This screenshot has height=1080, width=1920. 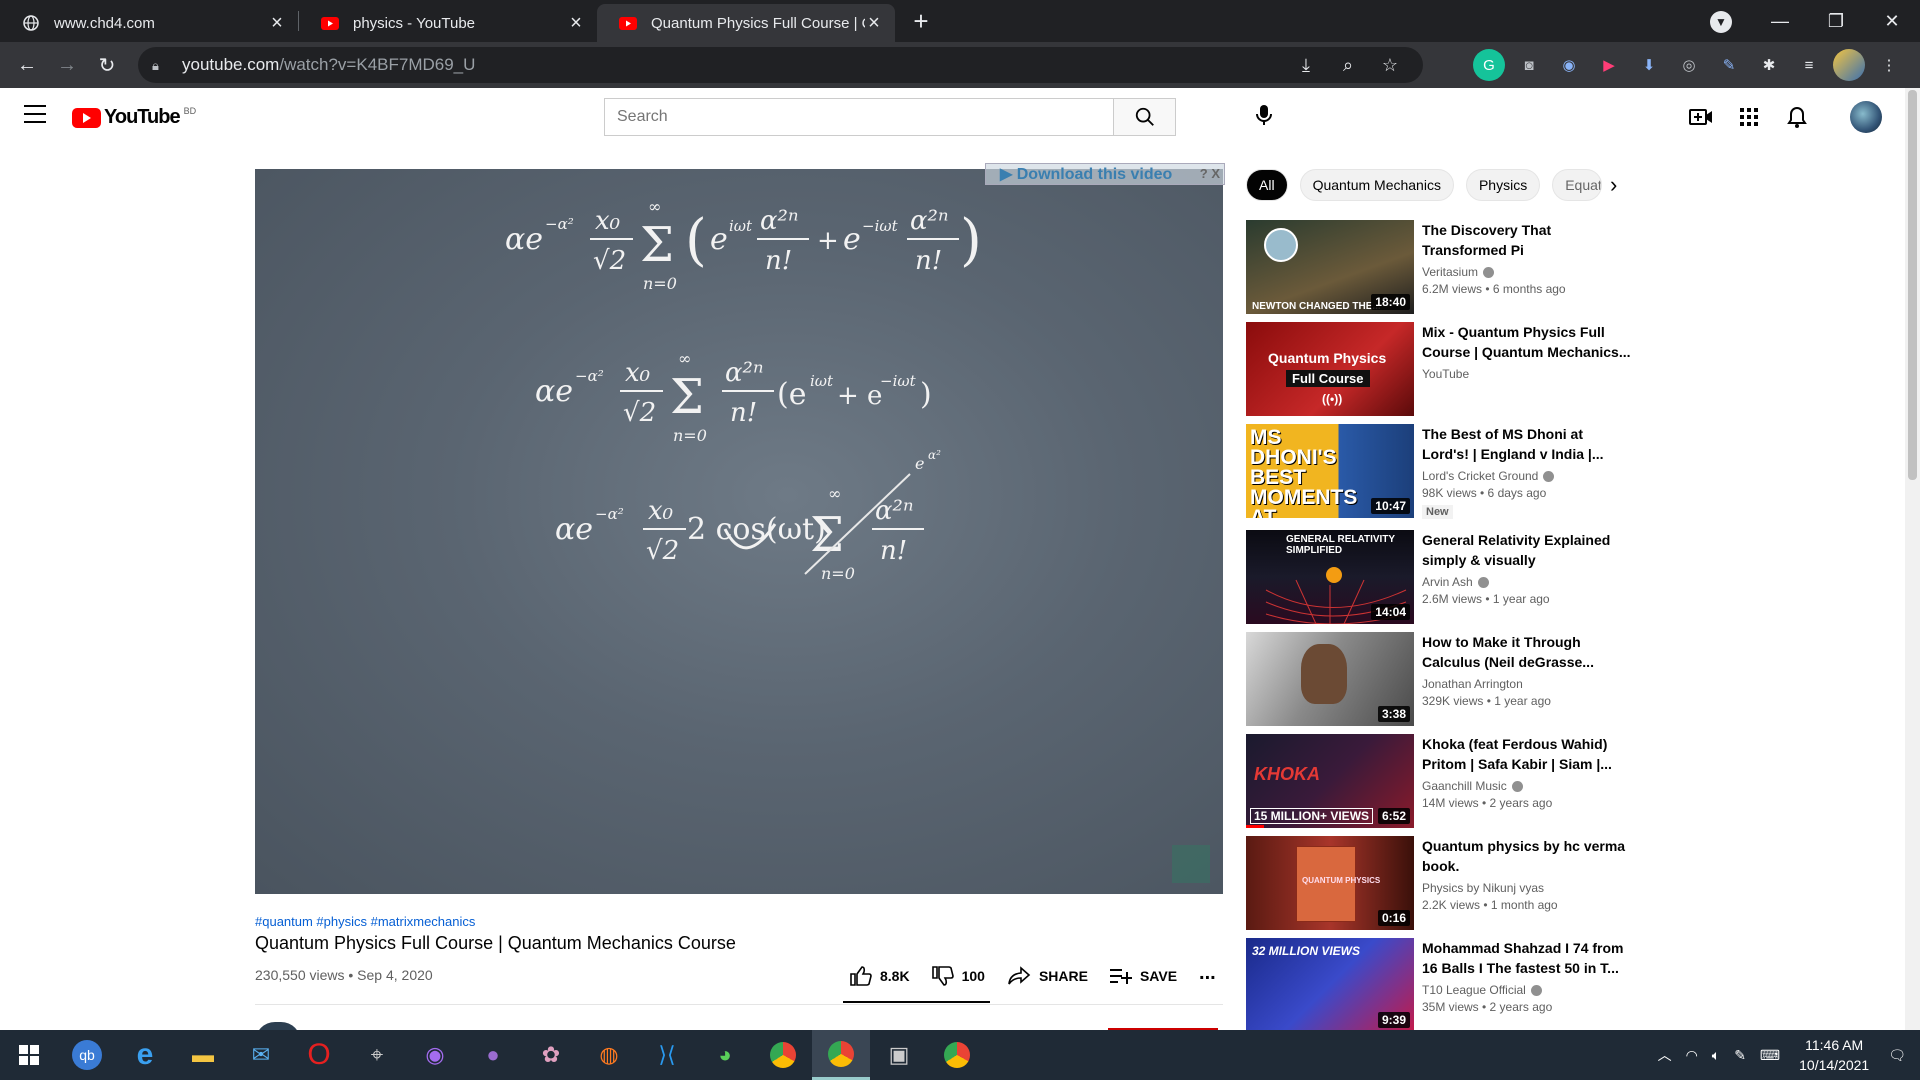 I want to click on dislike-button: 100, so click(x=958, y=976).